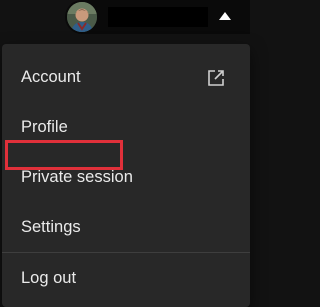  I want to click on menu-item-label: Settings, so click(51, 227).